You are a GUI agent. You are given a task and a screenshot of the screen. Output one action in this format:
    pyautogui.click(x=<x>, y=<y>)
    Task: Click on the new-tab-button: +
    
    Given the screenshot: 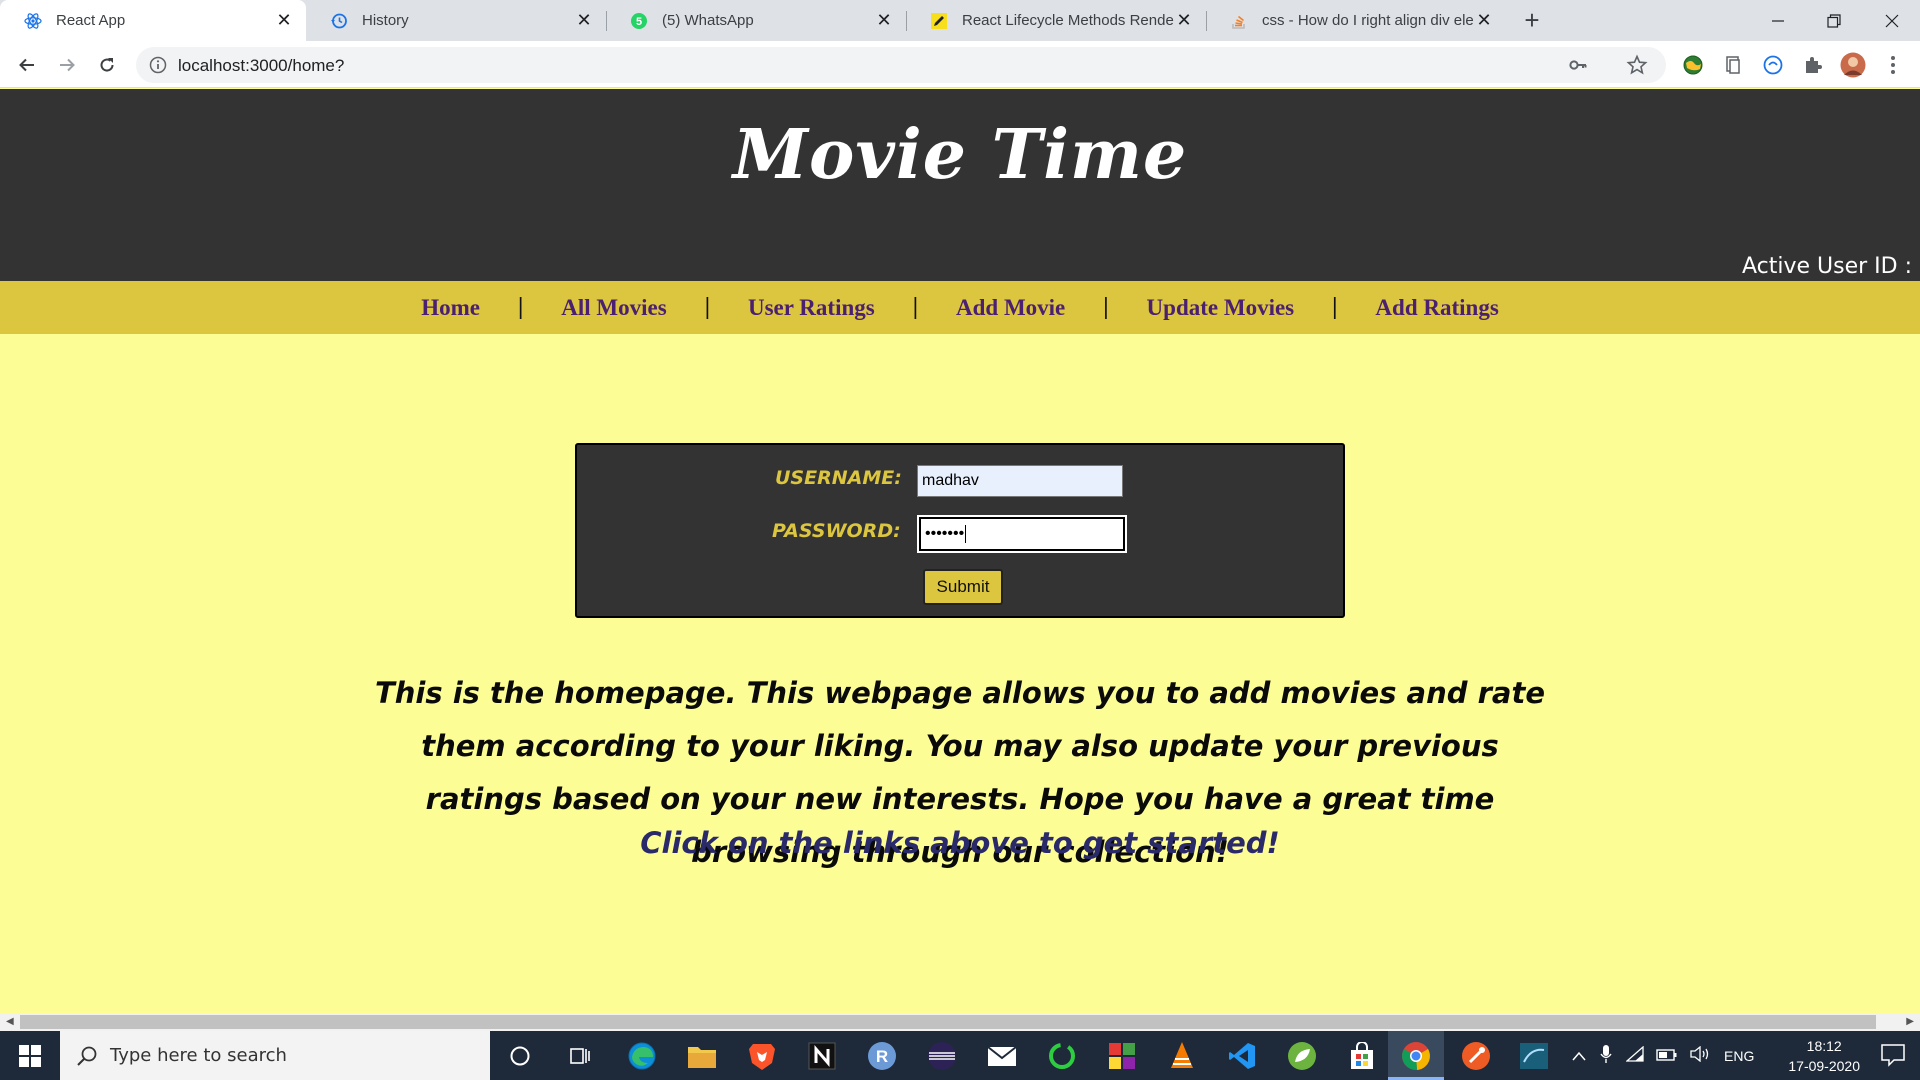 What is the action you would take?
    pyautogui.click(x=1532, y=20)
    